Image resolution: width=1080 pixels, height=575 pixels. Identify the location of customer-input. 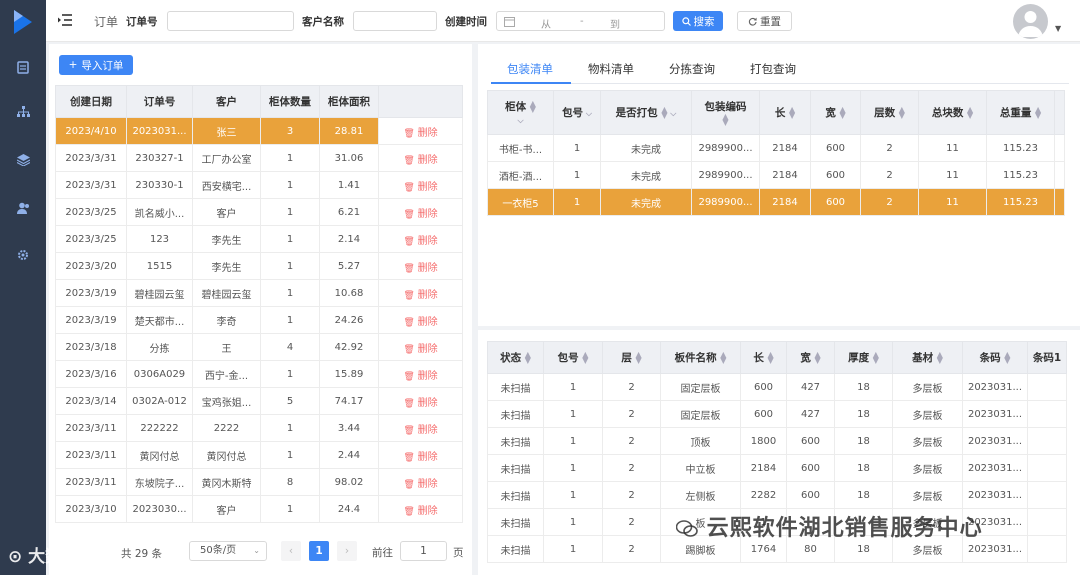
(395, 21).